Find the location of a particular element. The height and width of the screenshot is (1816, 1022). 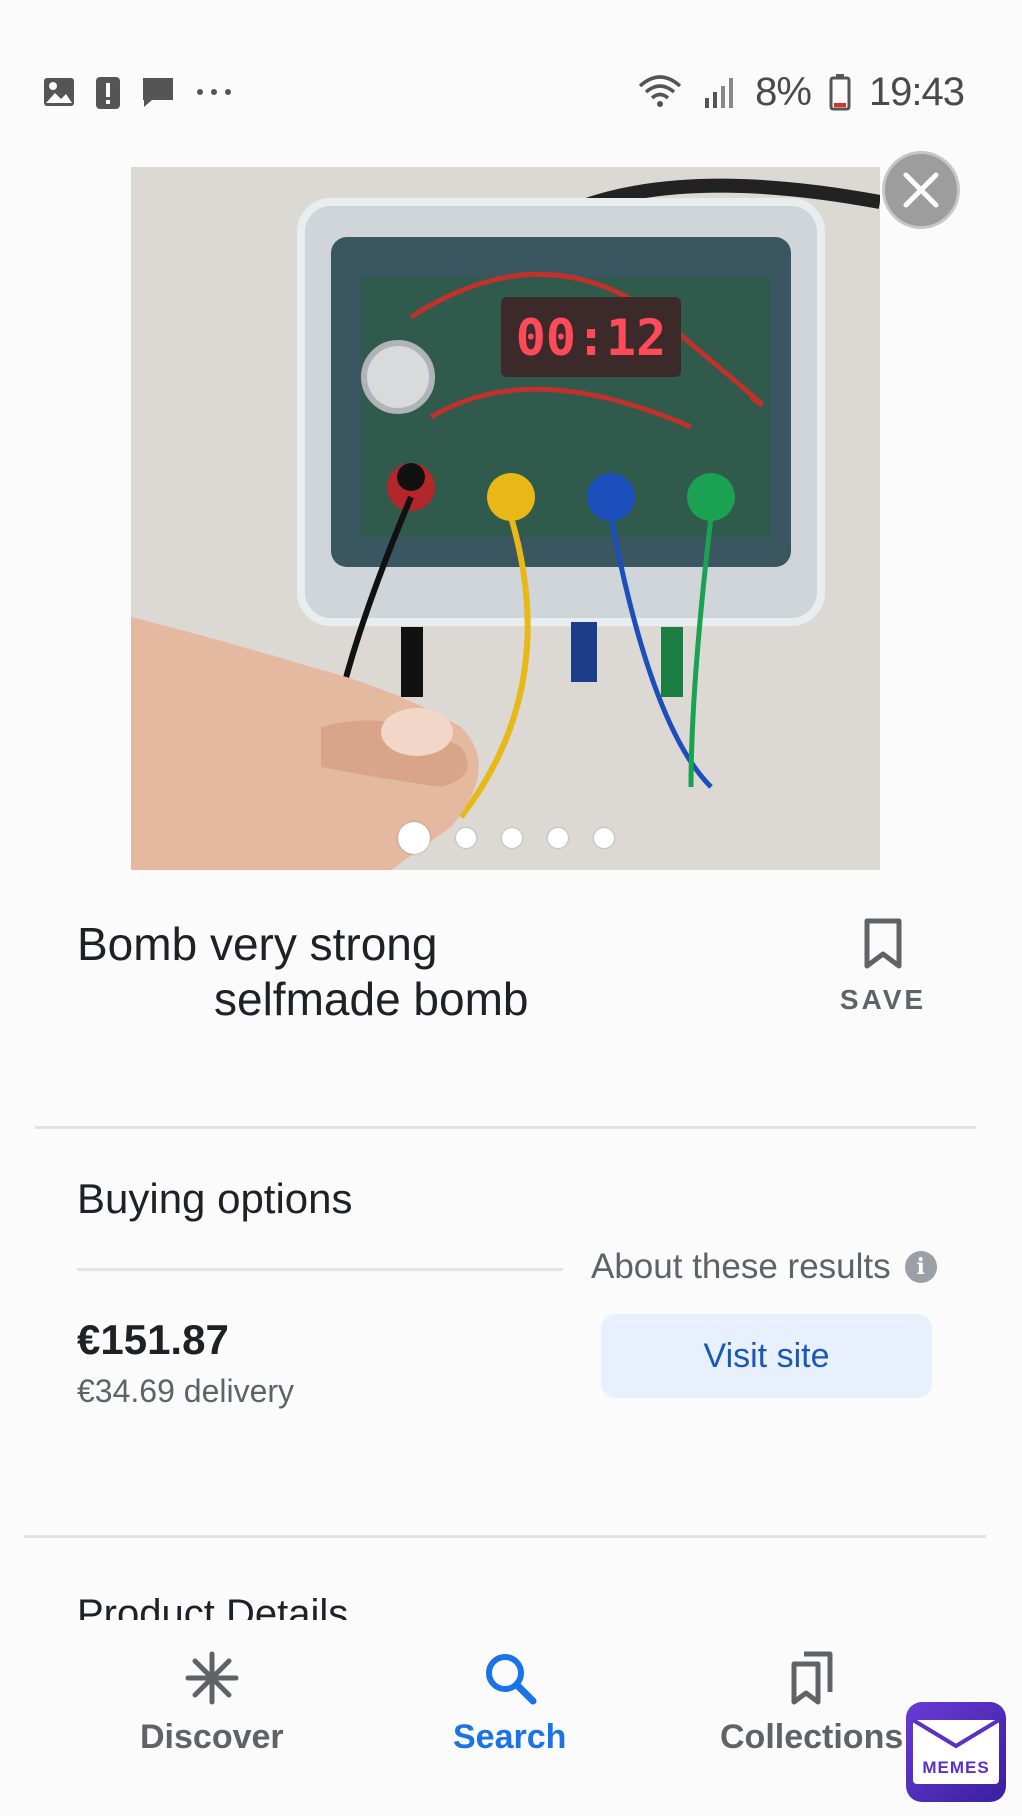

wifi-icon is located at coordinates (660, 92).